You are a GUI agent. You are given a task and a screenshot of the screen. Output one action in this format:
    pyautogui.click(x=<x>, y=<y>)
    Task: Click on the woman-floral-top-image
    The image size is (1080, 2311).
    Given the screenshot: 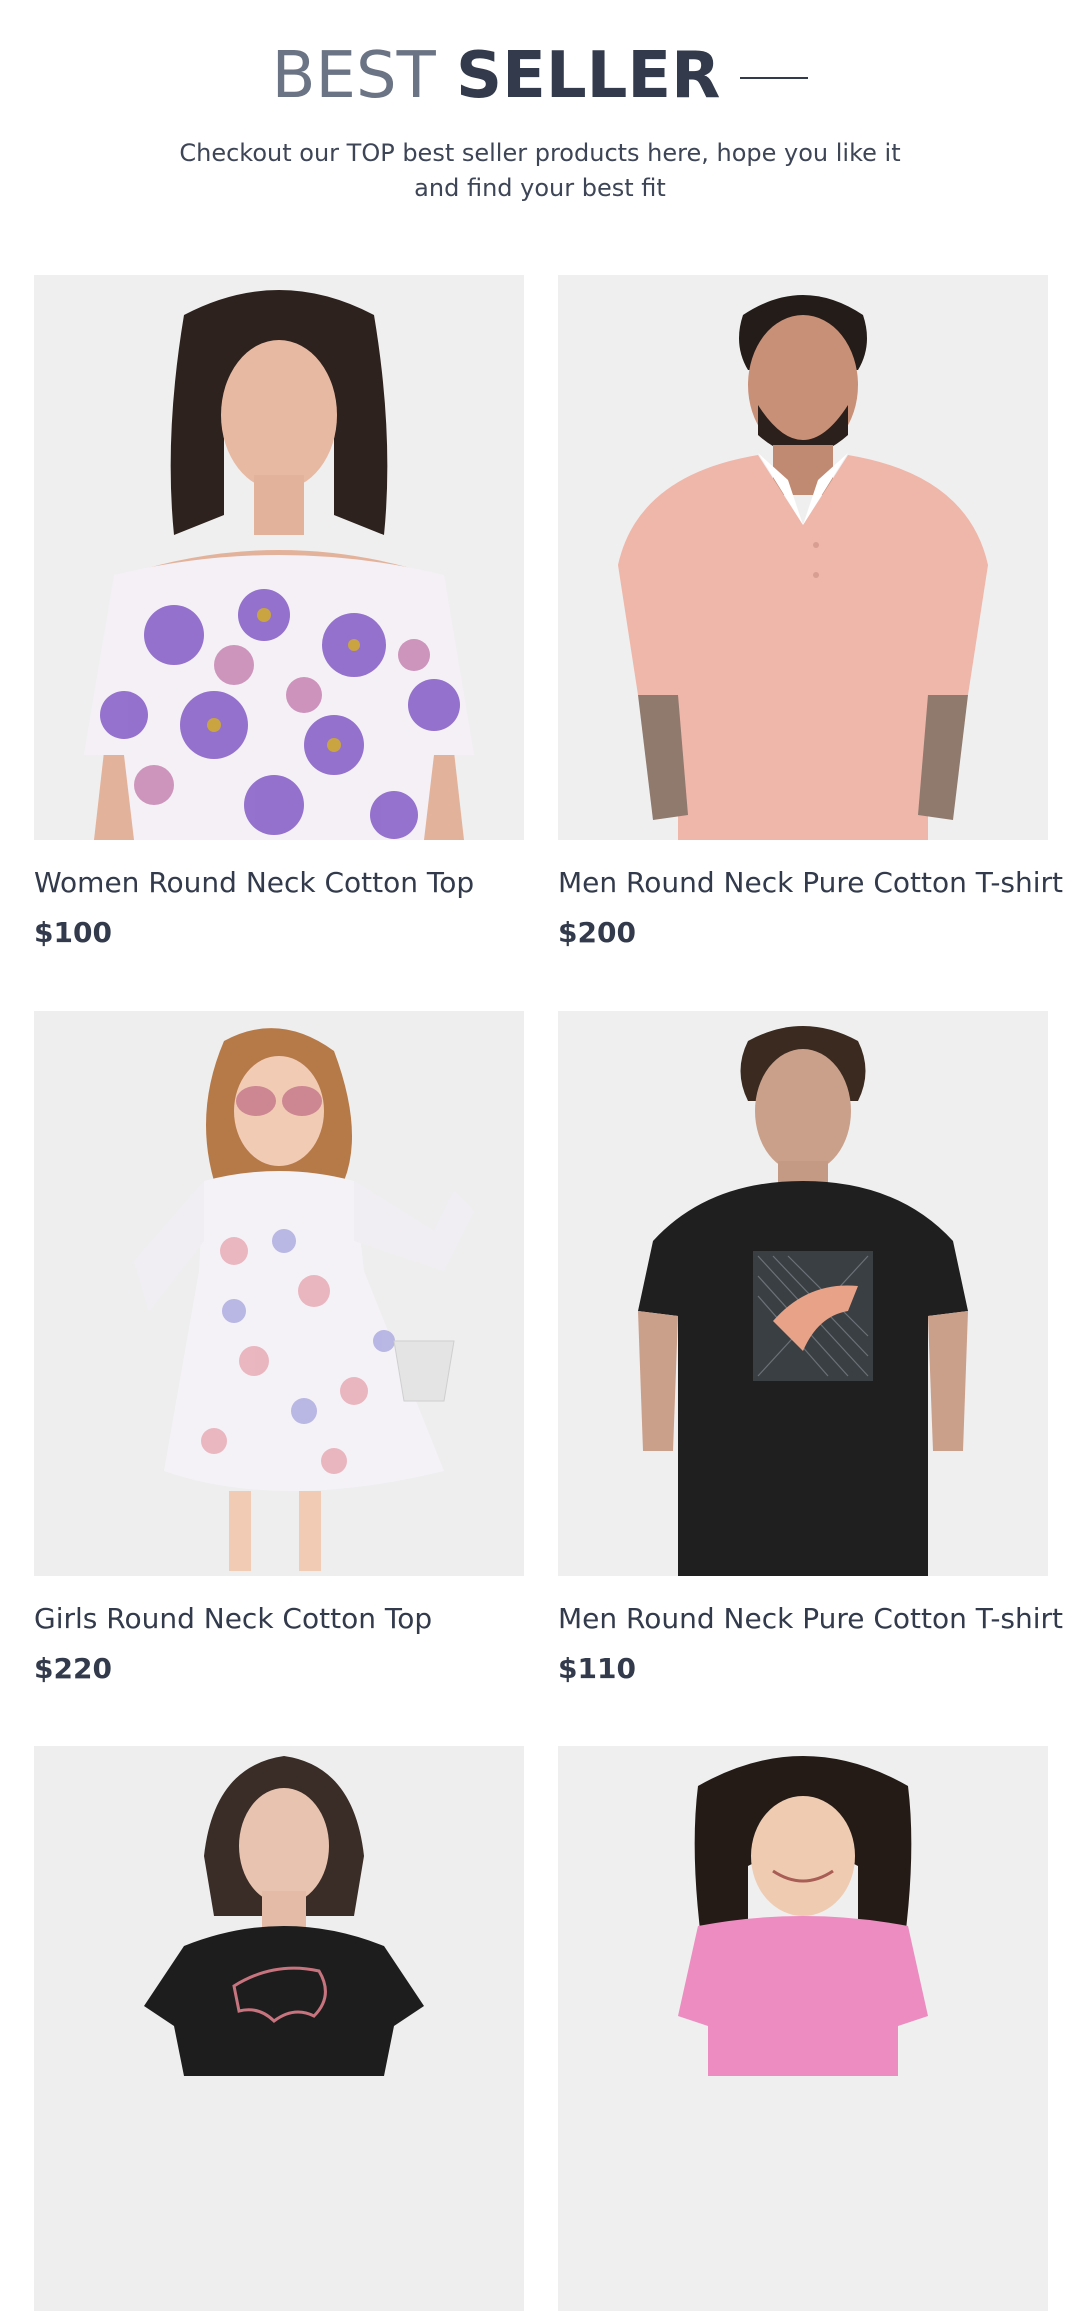 What is the action you would take?
    pyautogui.click(x=279, y=557)
    